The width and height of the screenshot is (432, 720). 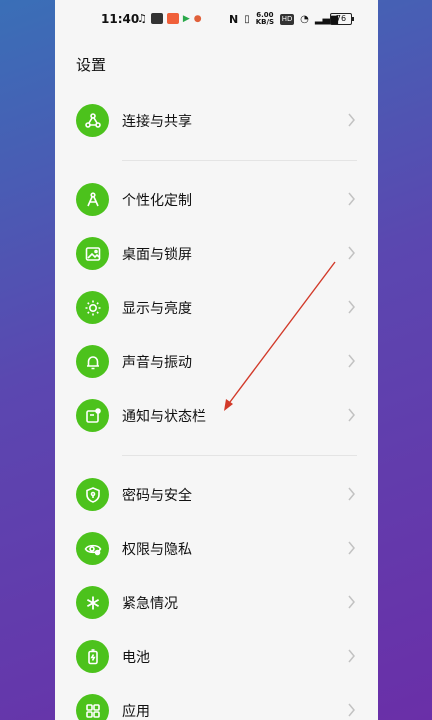 What do you see at coordinates (142, 18) in the screenshot?
I see `audio-icon: ♫` at bounding box center [142, 18].